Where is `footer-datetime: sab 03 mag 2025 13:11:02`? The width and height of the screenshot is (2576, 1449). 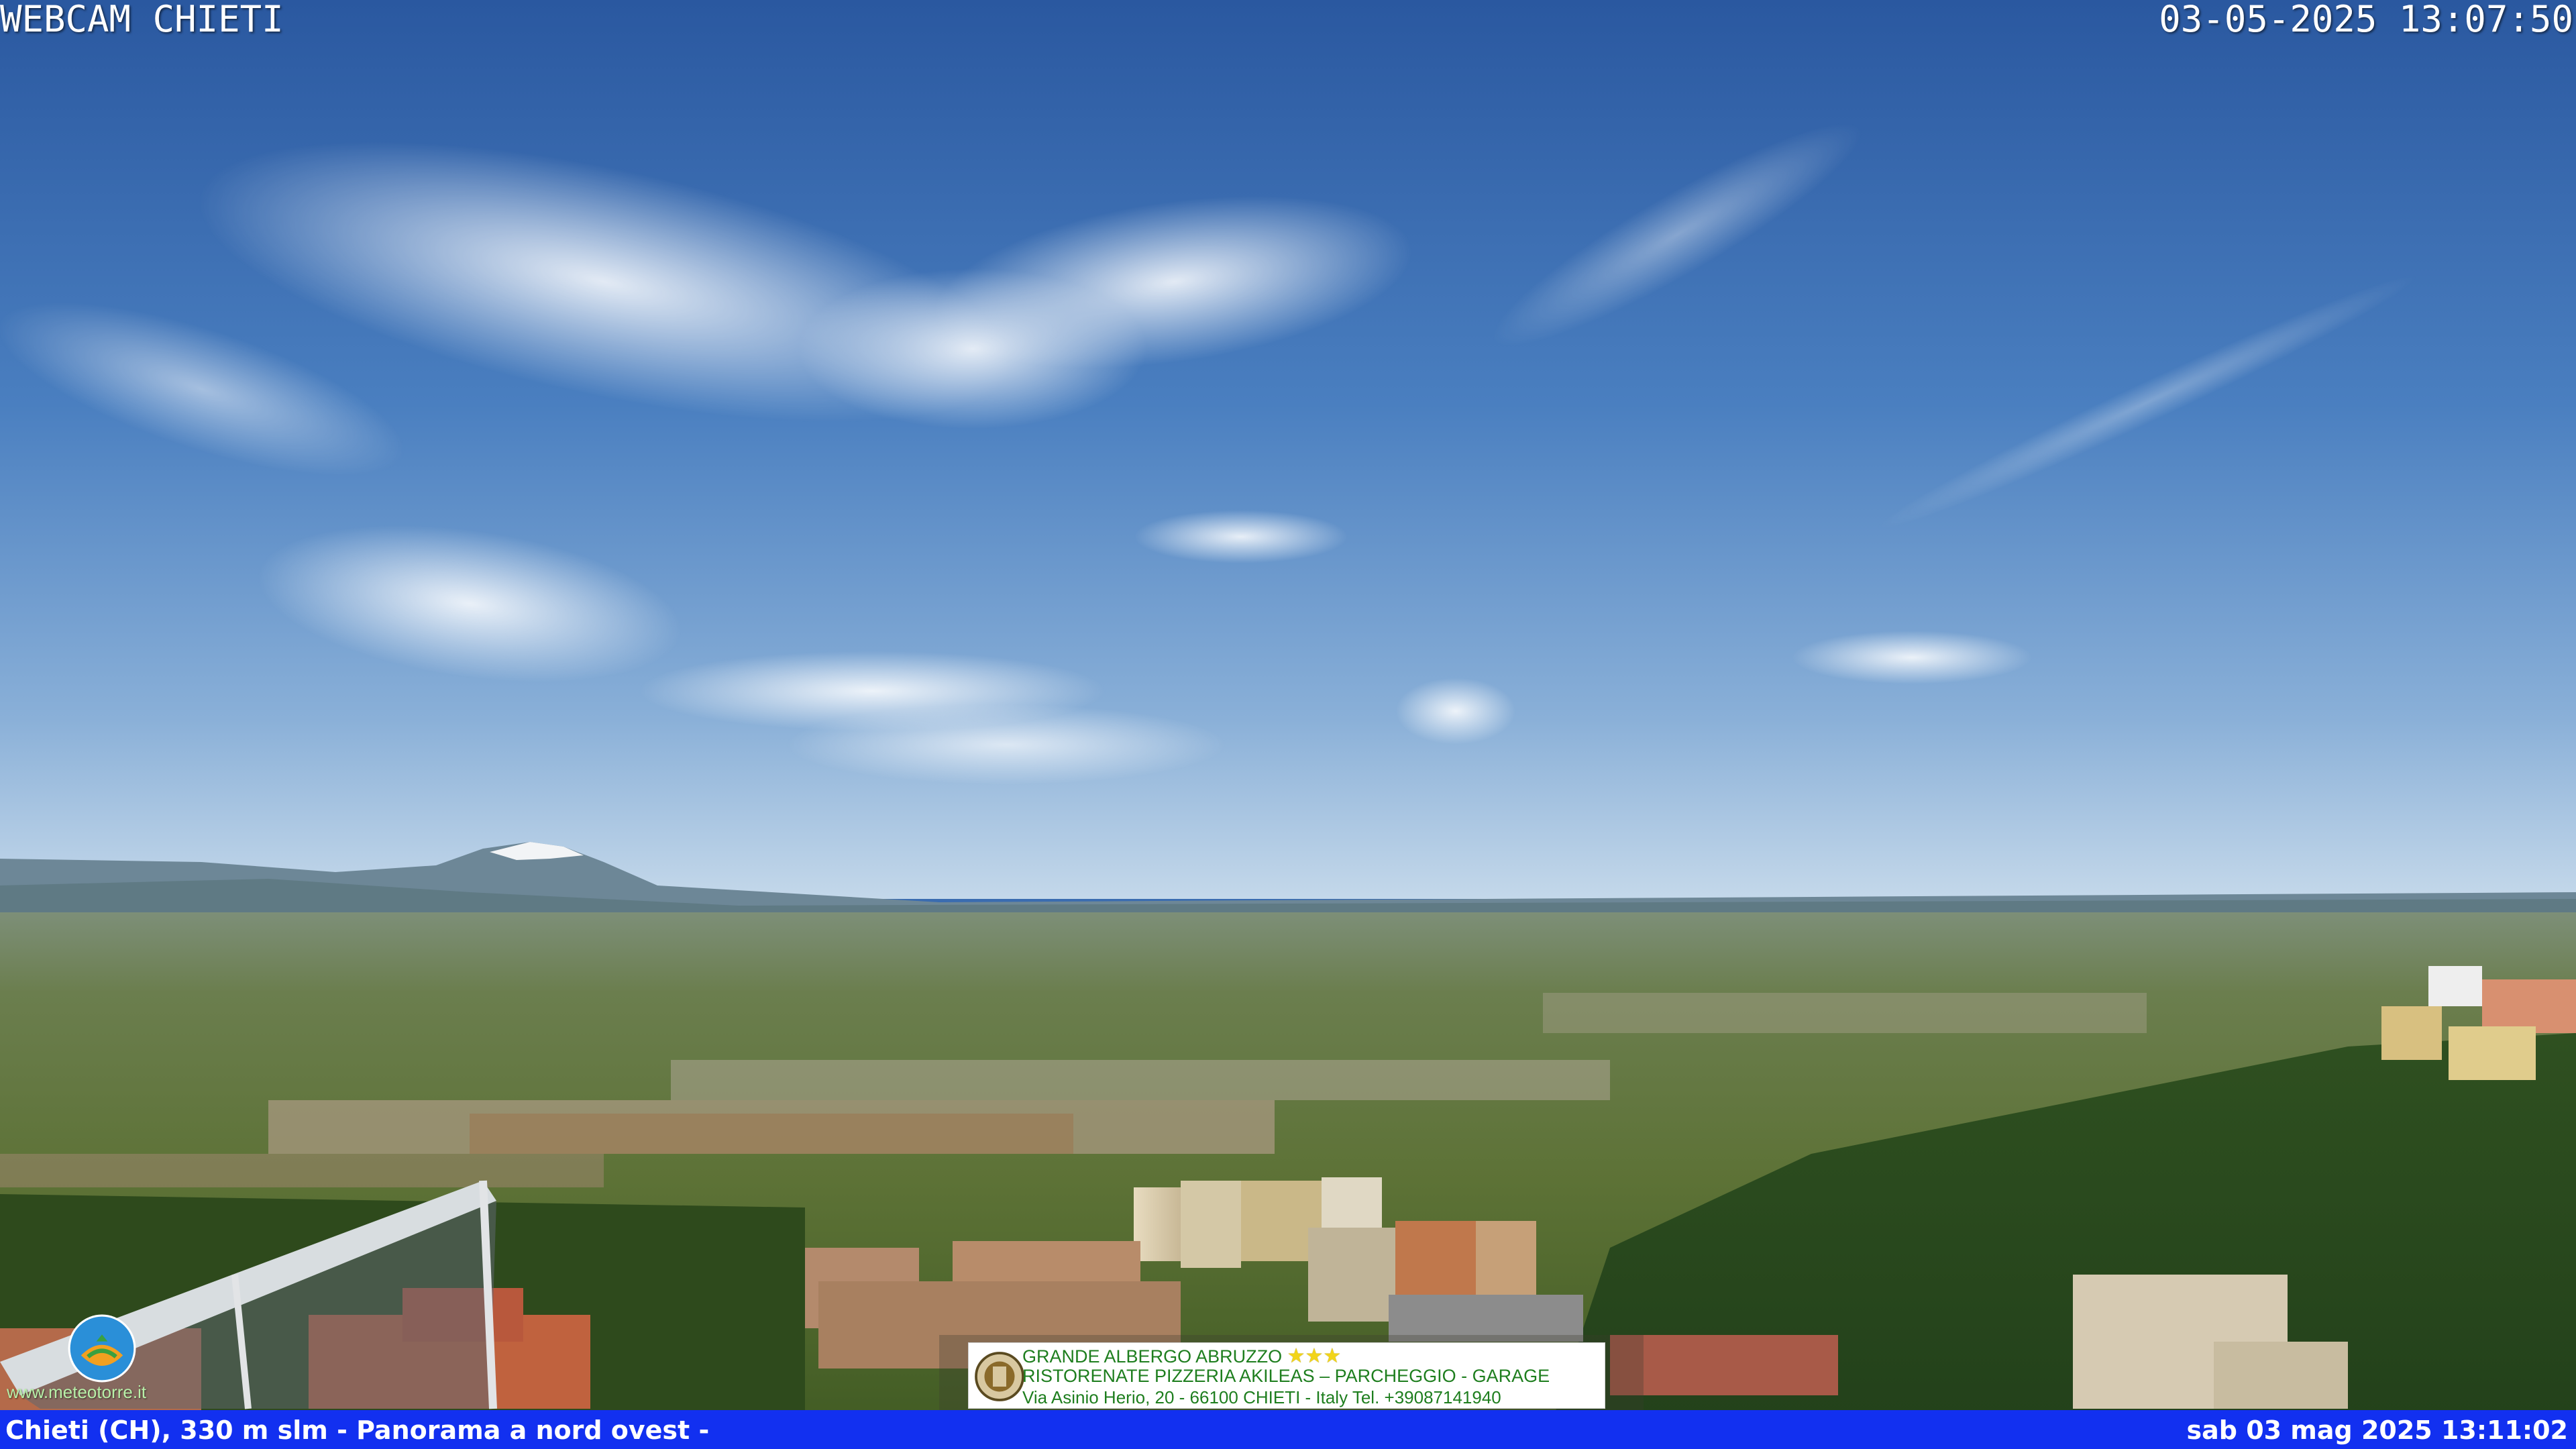 footer-datetime: sab 03 mag 2025 13:11:02 is located at coordinates (2377, 1430).